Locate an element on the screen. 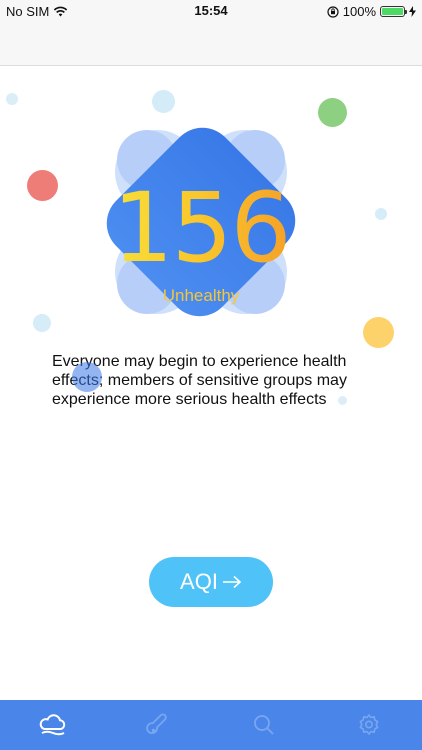 The image size is (422, 750). tab-weather is located at coordinates (53, 725).